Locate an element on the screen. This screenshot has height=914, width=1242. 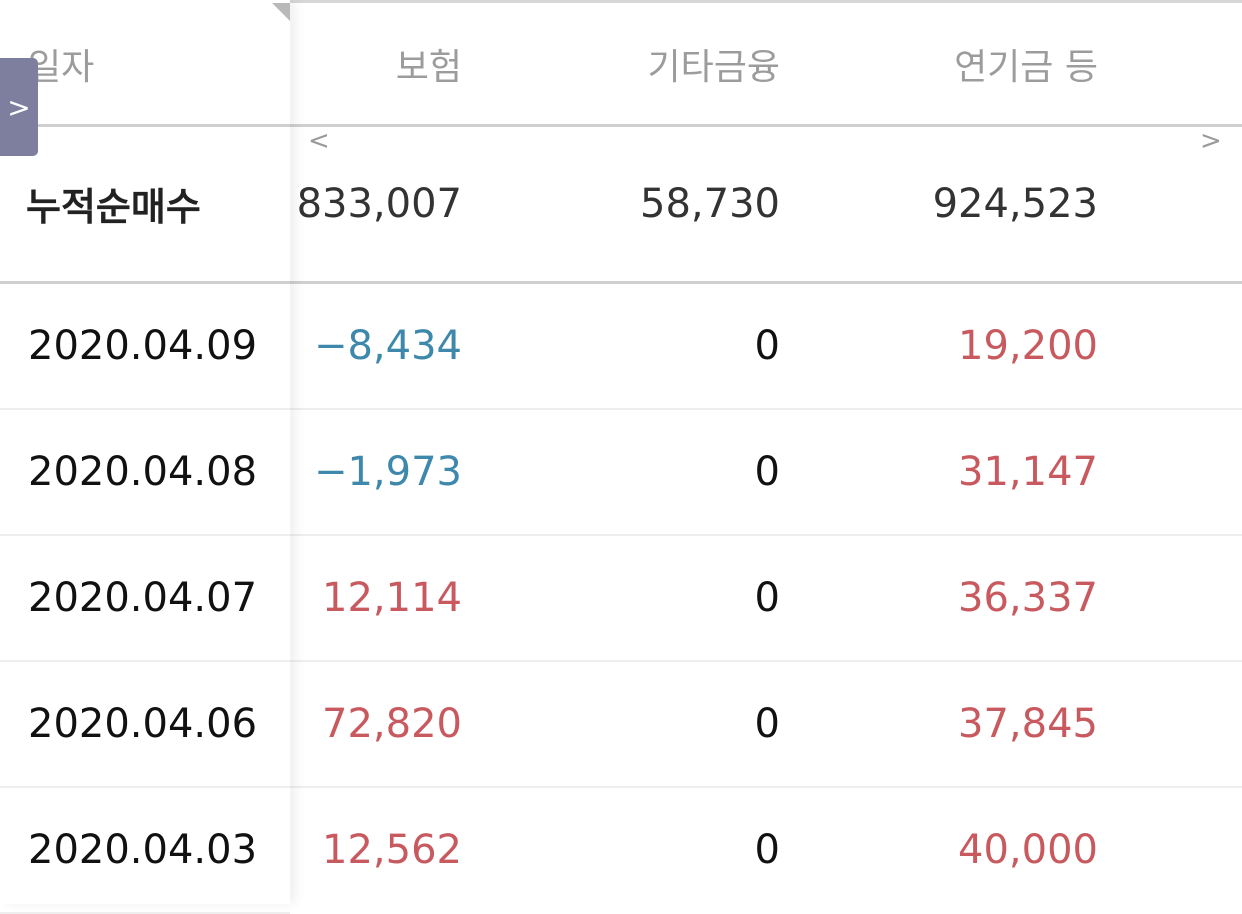
header-pension: 연기금 등 is located at coordinates (954, 63).